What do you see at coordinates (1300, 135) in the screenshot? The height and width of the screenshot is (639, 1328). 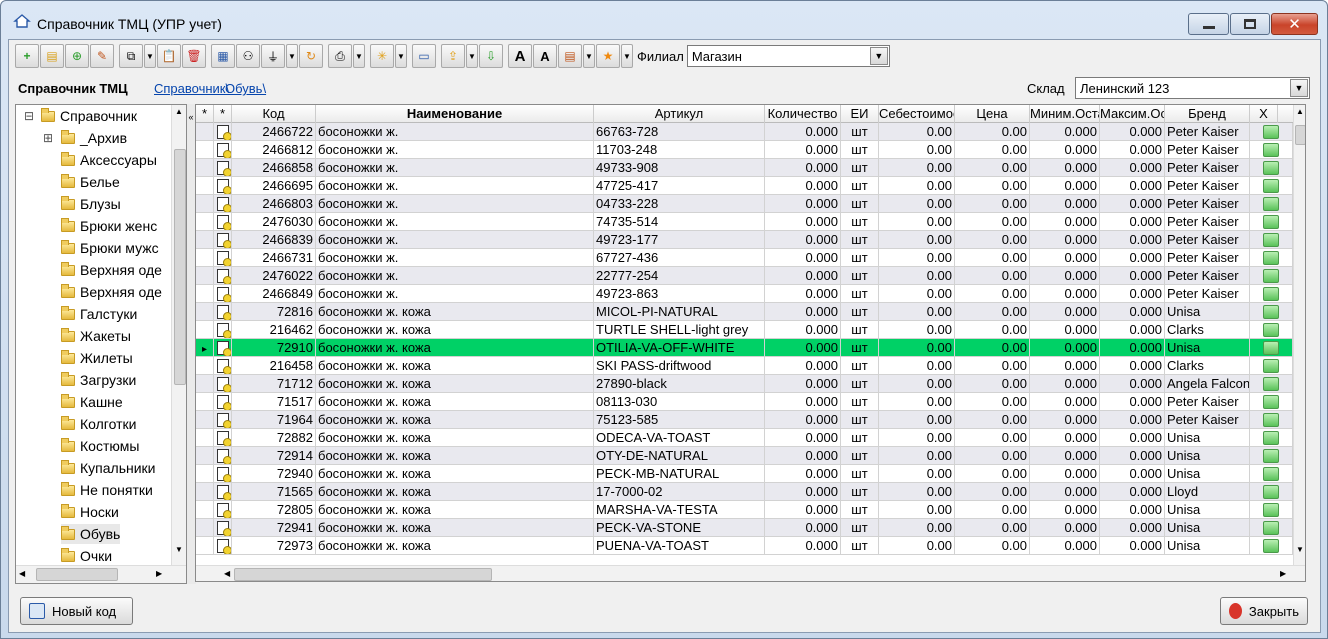 I see `grid-scroll-thumb` at bounding box center [1300, 135].